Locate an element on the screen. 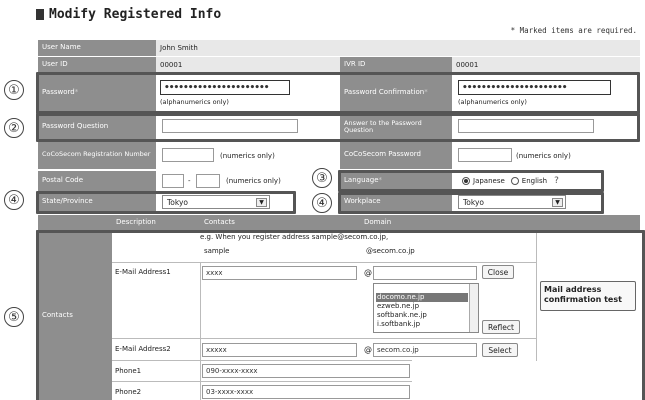 This screenshot has width=645, height=400. page-title: Modify Registered Info is located at coordinates (128, 14).